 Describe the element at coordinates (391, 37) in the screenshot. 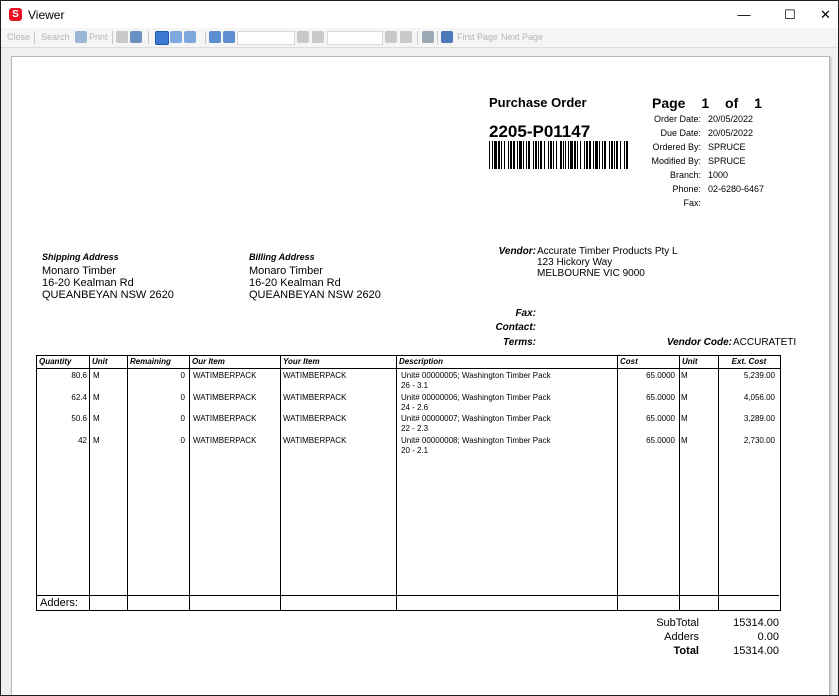

I see `next-page-icon` at that location.